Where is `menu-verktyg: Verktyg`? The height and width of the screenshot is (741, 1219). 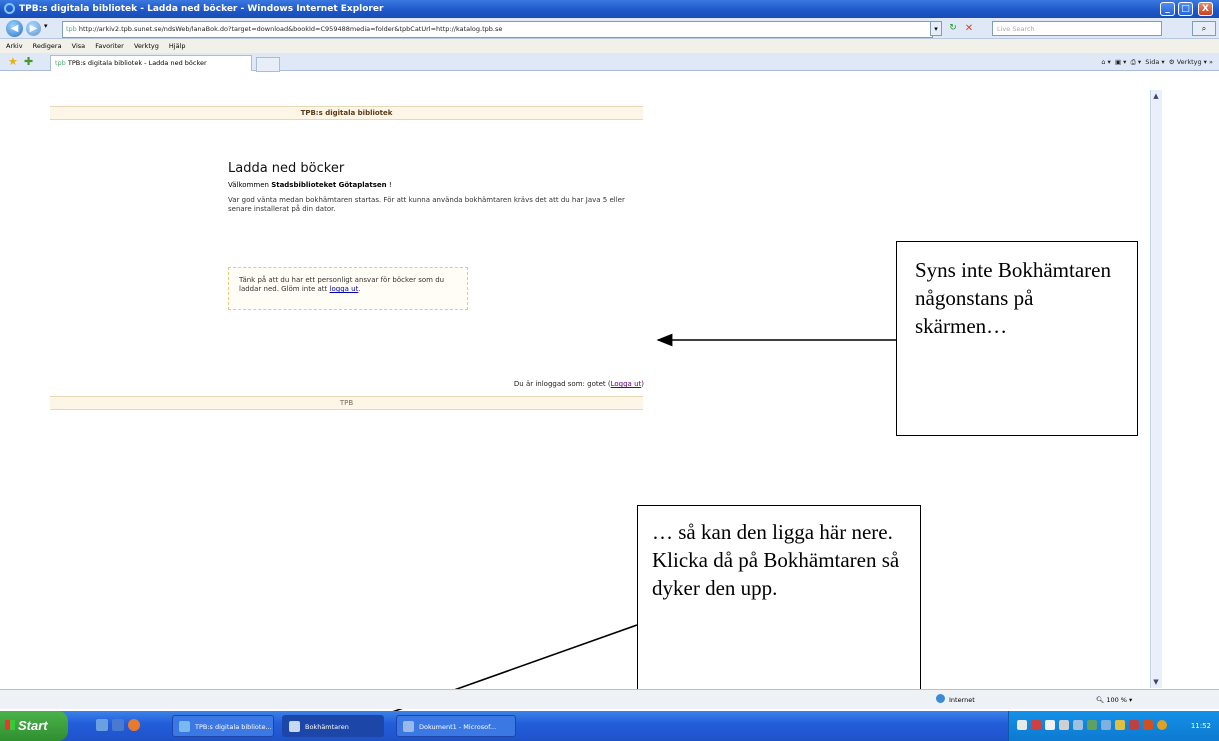 menu-verktyg: Verktyg is located at coordinates (146, 46).